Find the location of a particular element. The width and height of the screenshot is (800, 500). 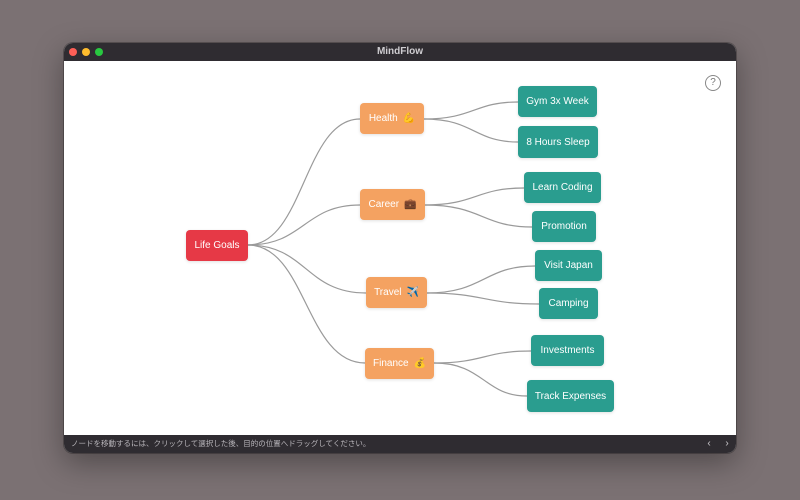

link-career-coding is located at coordinates (474, 196).